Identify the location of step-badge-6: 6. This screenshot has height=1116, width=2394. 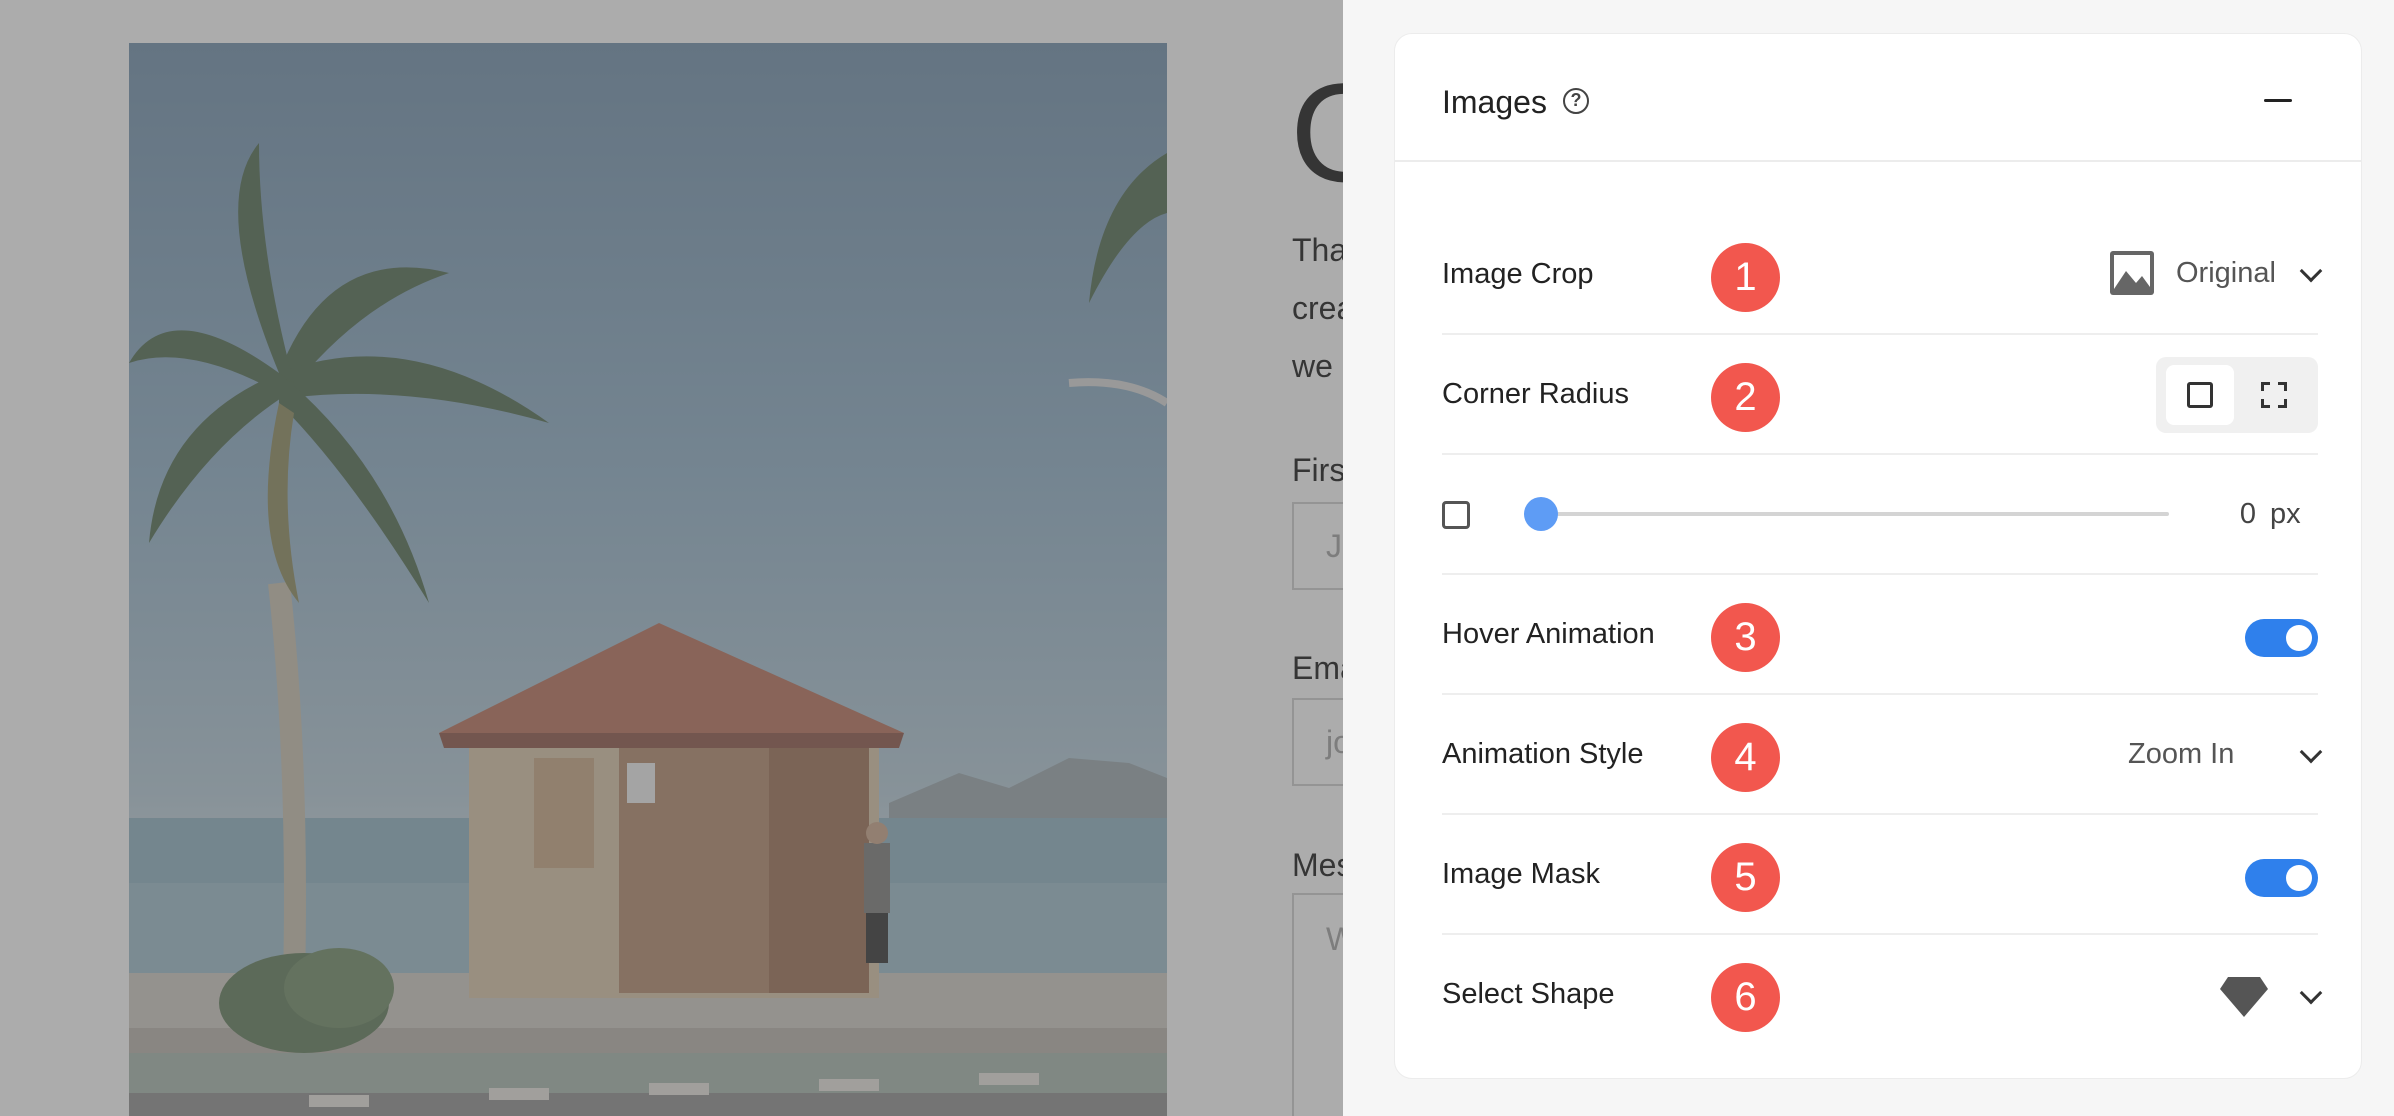
(1745, 997).